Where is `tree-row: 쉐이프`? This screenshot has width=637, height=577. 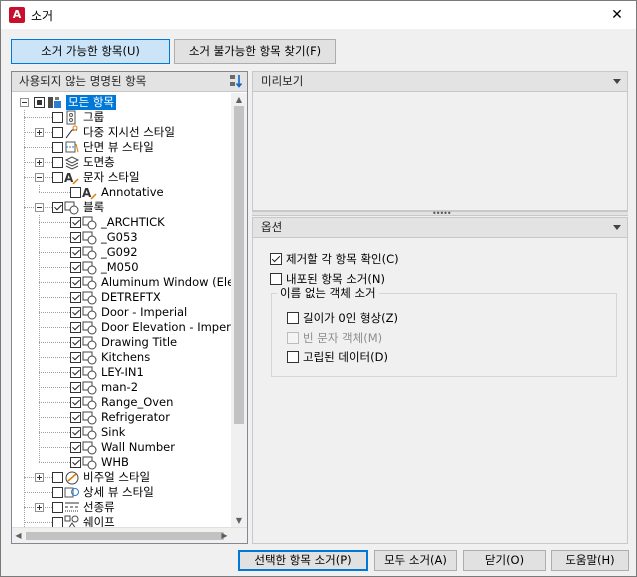
tree-row: 쉐이프 is located at coordinates (121, 521).